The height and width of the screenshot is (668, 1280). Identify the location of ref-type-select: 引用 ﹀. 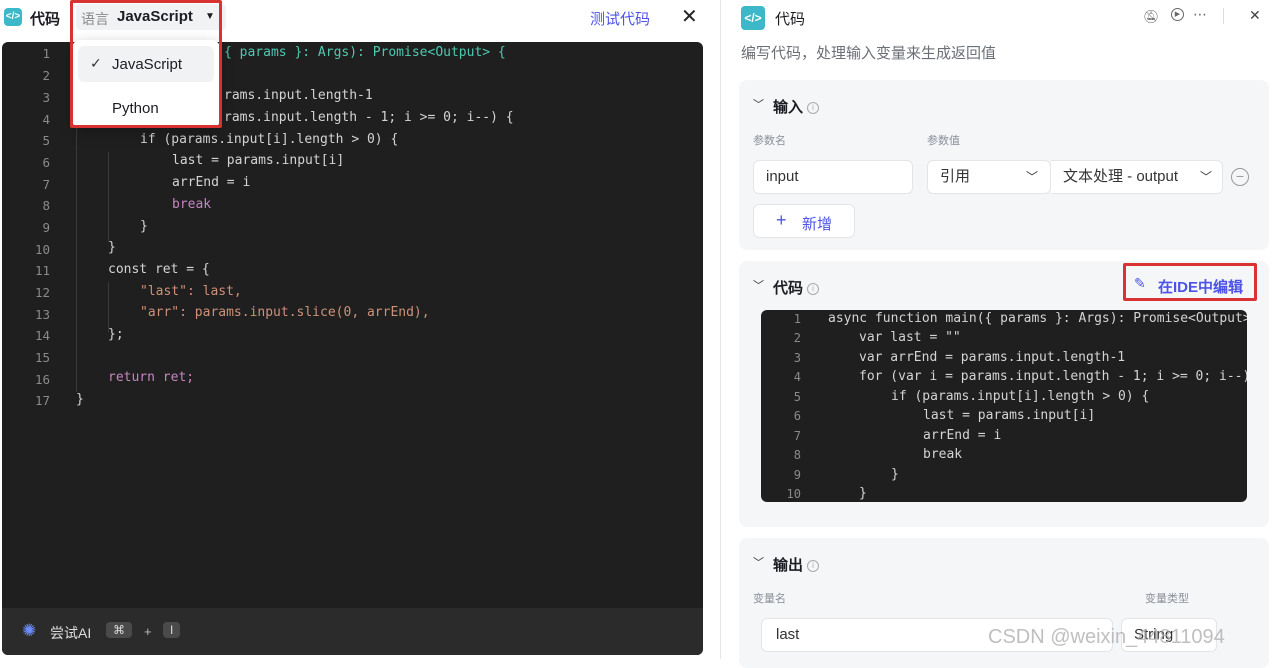
(989, 177).